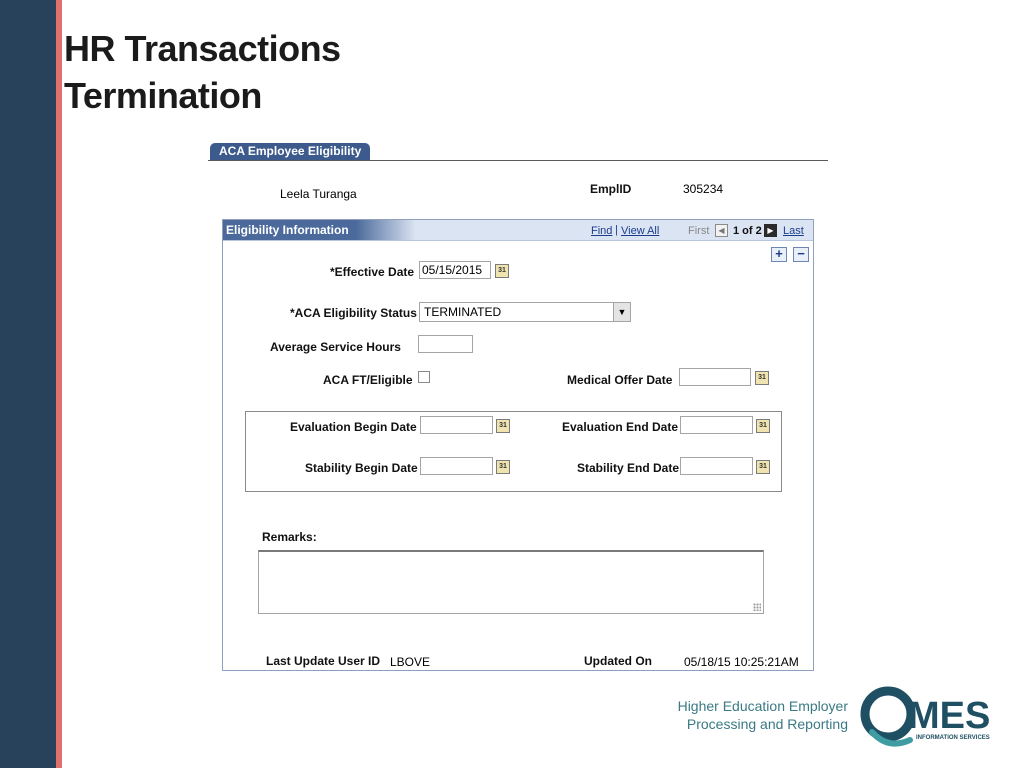  Describe the element at coordinates (456, 425) in the screenshot. I see `eval-begin-input` at that location.